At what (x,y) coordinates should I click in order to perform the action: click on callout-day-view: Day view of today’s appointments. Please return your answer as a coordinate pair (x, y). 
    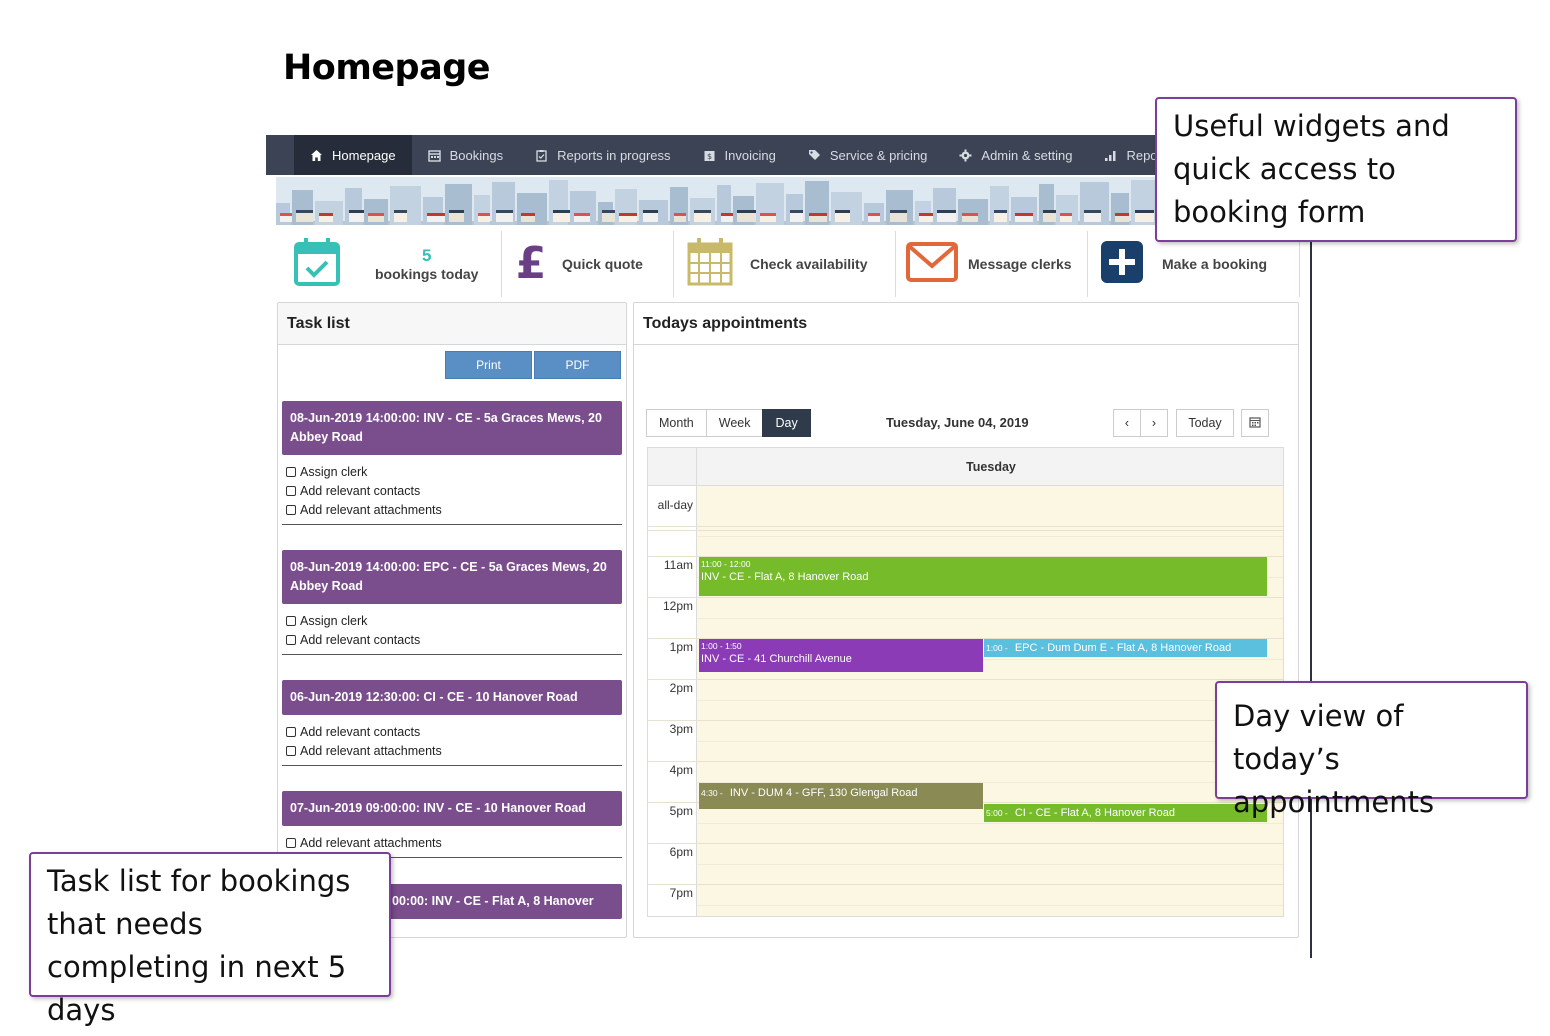
    Looking at the image, I should click on (1371, 750).